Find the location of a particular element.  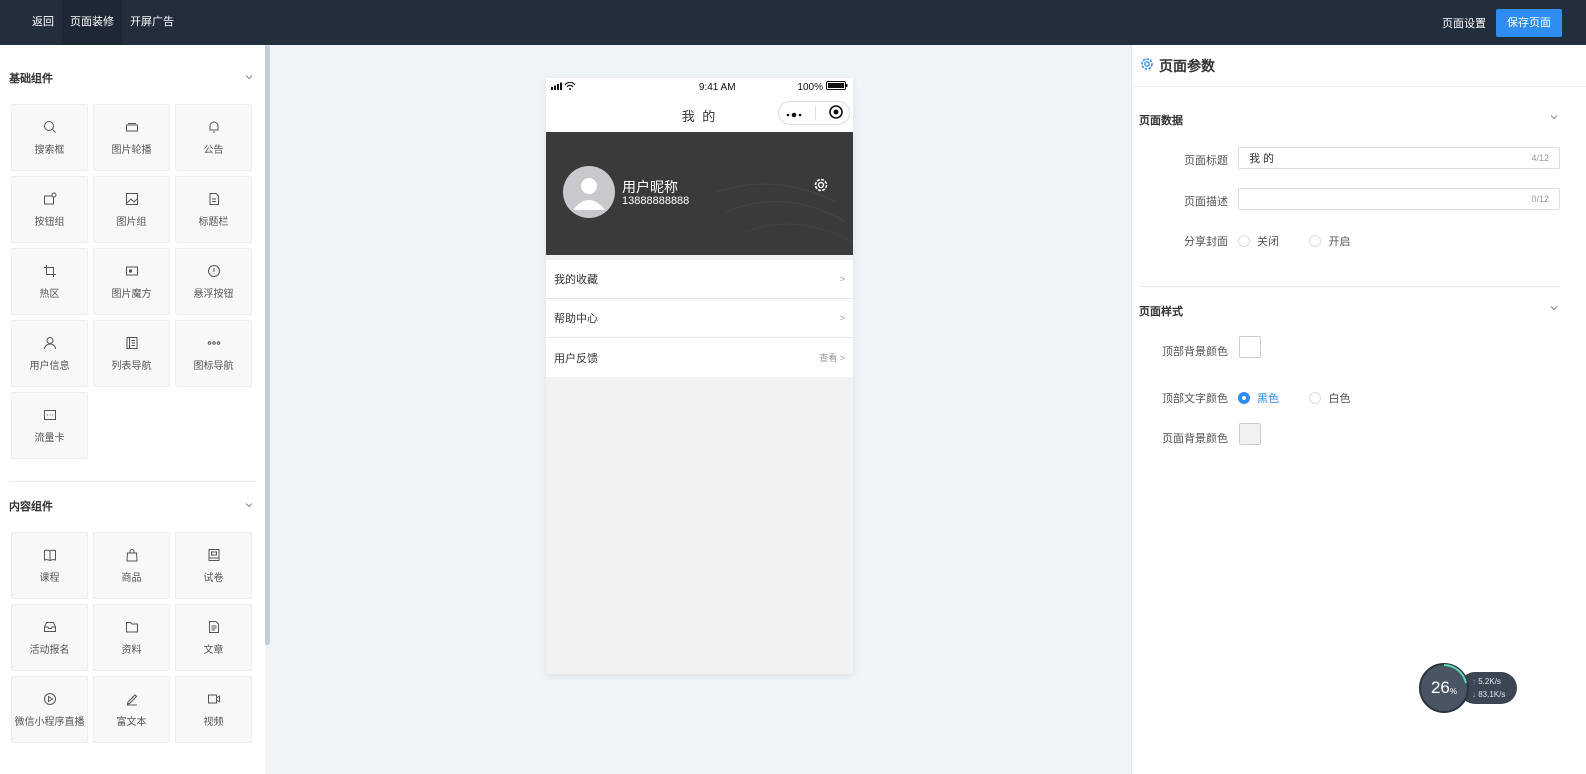

text-black-radio: 黑色 is located at coordinates (1258, 398).